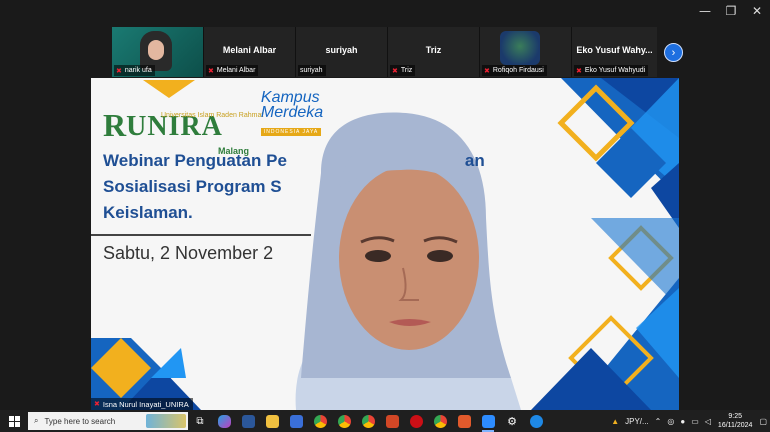 This screenshot has width=770, height=432. Describe the element at coordinates (158, 52) in the screenshot. I see `participant-tile: ✖ narik ufa` at that location.